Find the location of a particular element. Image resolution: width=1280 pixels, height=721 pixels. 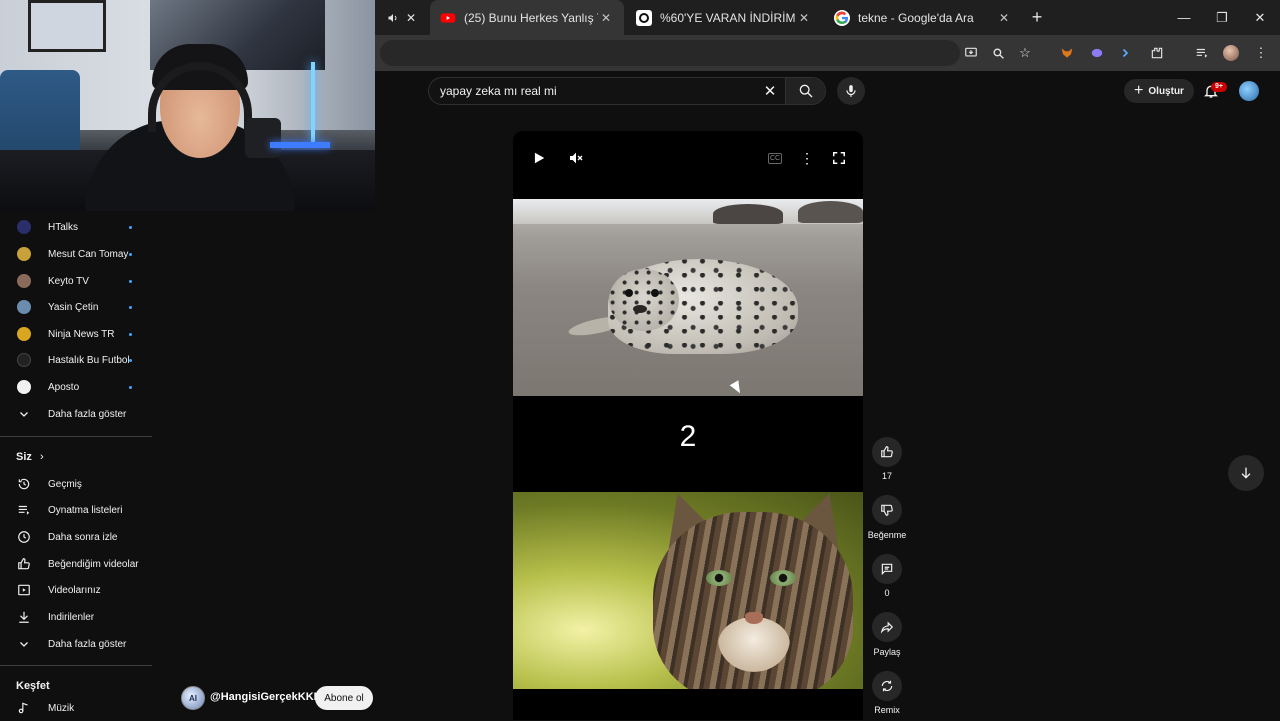

sidebar-item-watch-later: Daha sonra izle is located at coordinates (76, 537).